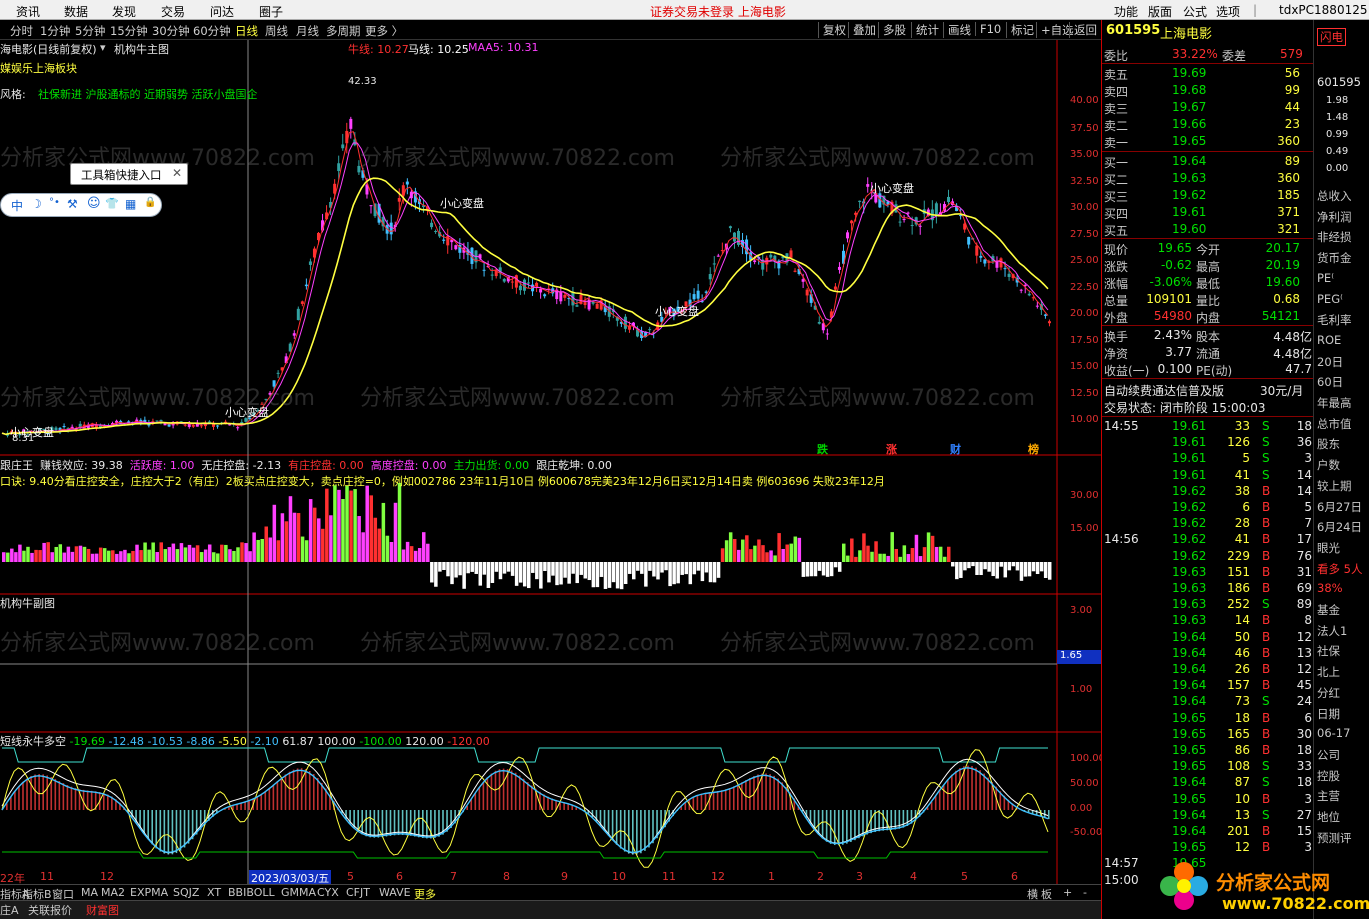 The width and height of the screenshot is (1369, 919). I want to click on period-tab: 多周期, so click(343, 31).